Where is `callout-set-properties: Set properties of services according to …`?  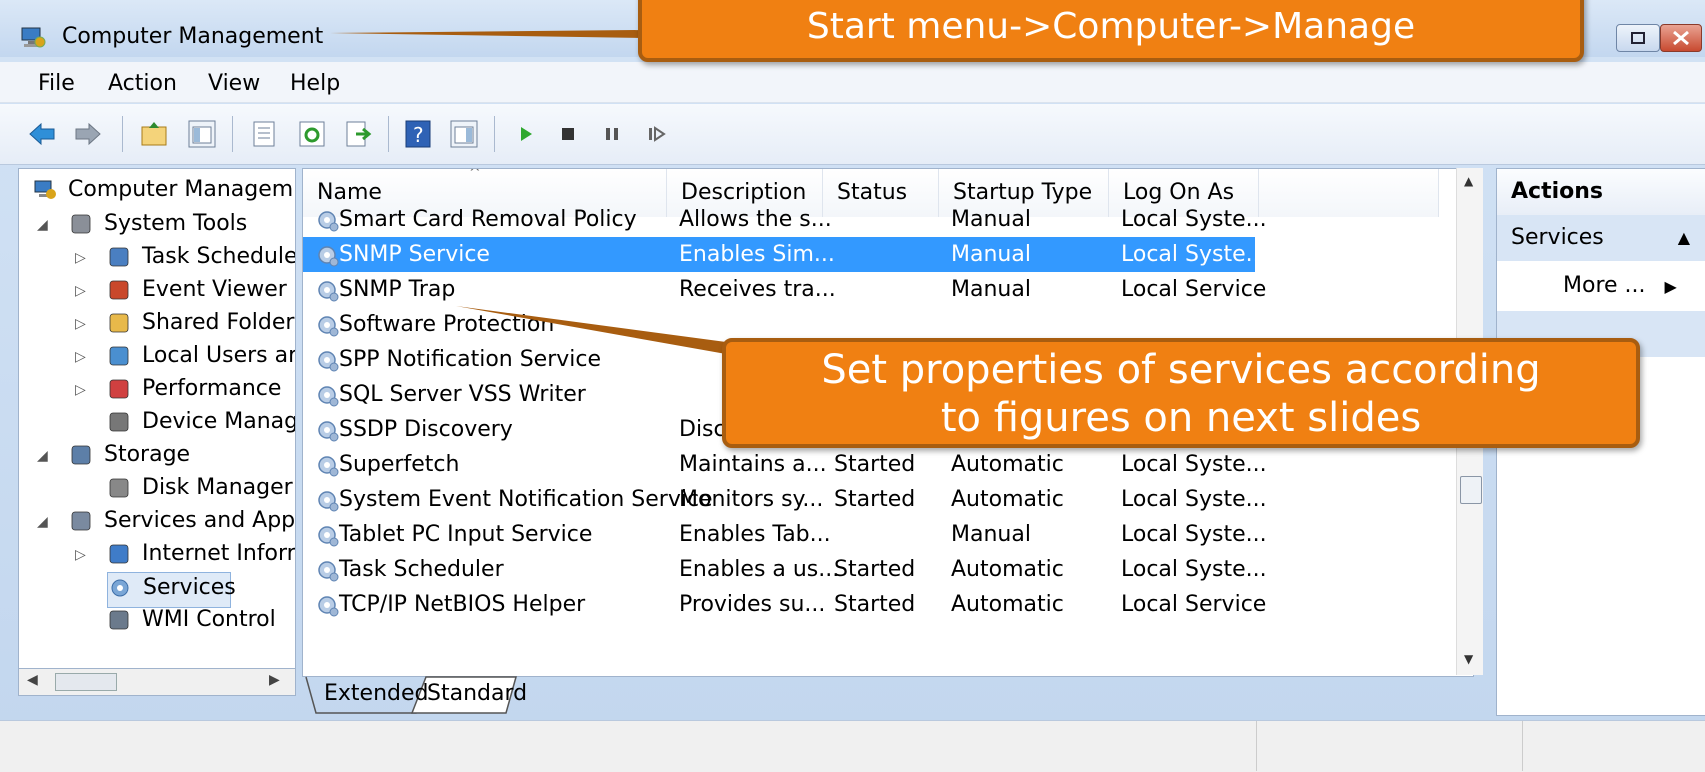 callout-set-properties: Set properties of services according to … is located at coordinates (1181, 393).